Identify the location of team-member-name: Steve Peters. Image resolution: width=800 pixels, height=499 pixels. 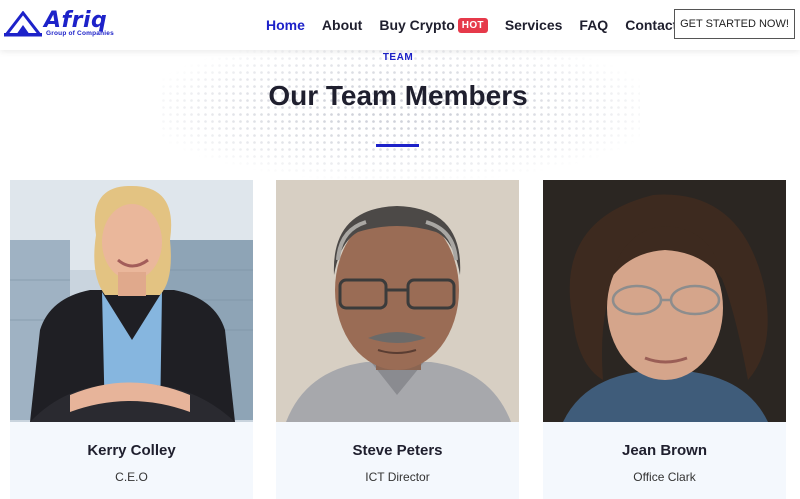
(397, 450).